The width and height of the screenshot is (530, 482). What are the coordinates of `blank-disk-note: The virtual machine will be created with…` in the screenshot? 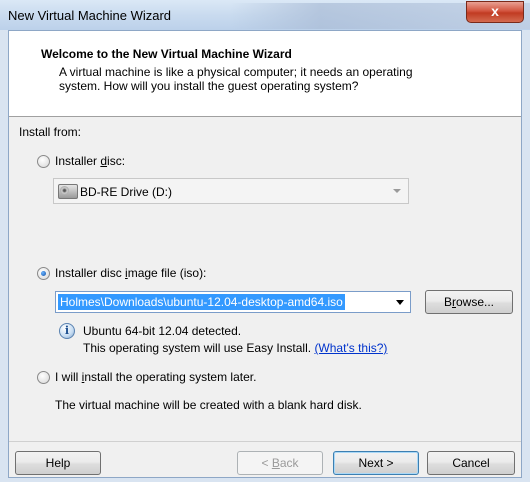 It's located at (208, 405).